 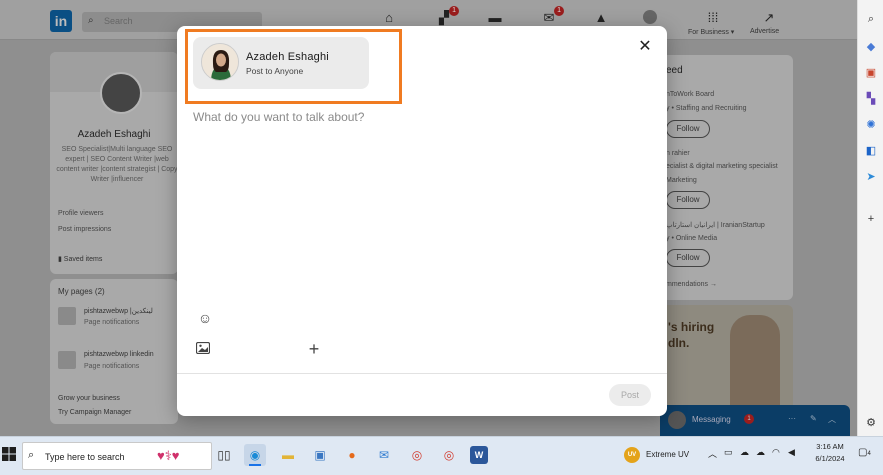 What do you see at coordinates (67, 360) in the screenshot?
I see `page-logo` at bounding box center [67, 360].